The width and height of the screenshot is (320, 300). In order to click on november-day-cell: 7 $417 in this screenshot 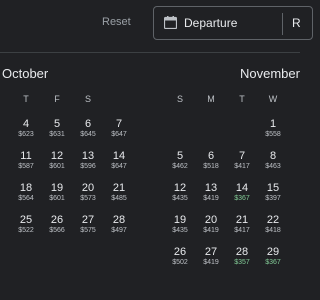, I will do `click(242, 160)`.